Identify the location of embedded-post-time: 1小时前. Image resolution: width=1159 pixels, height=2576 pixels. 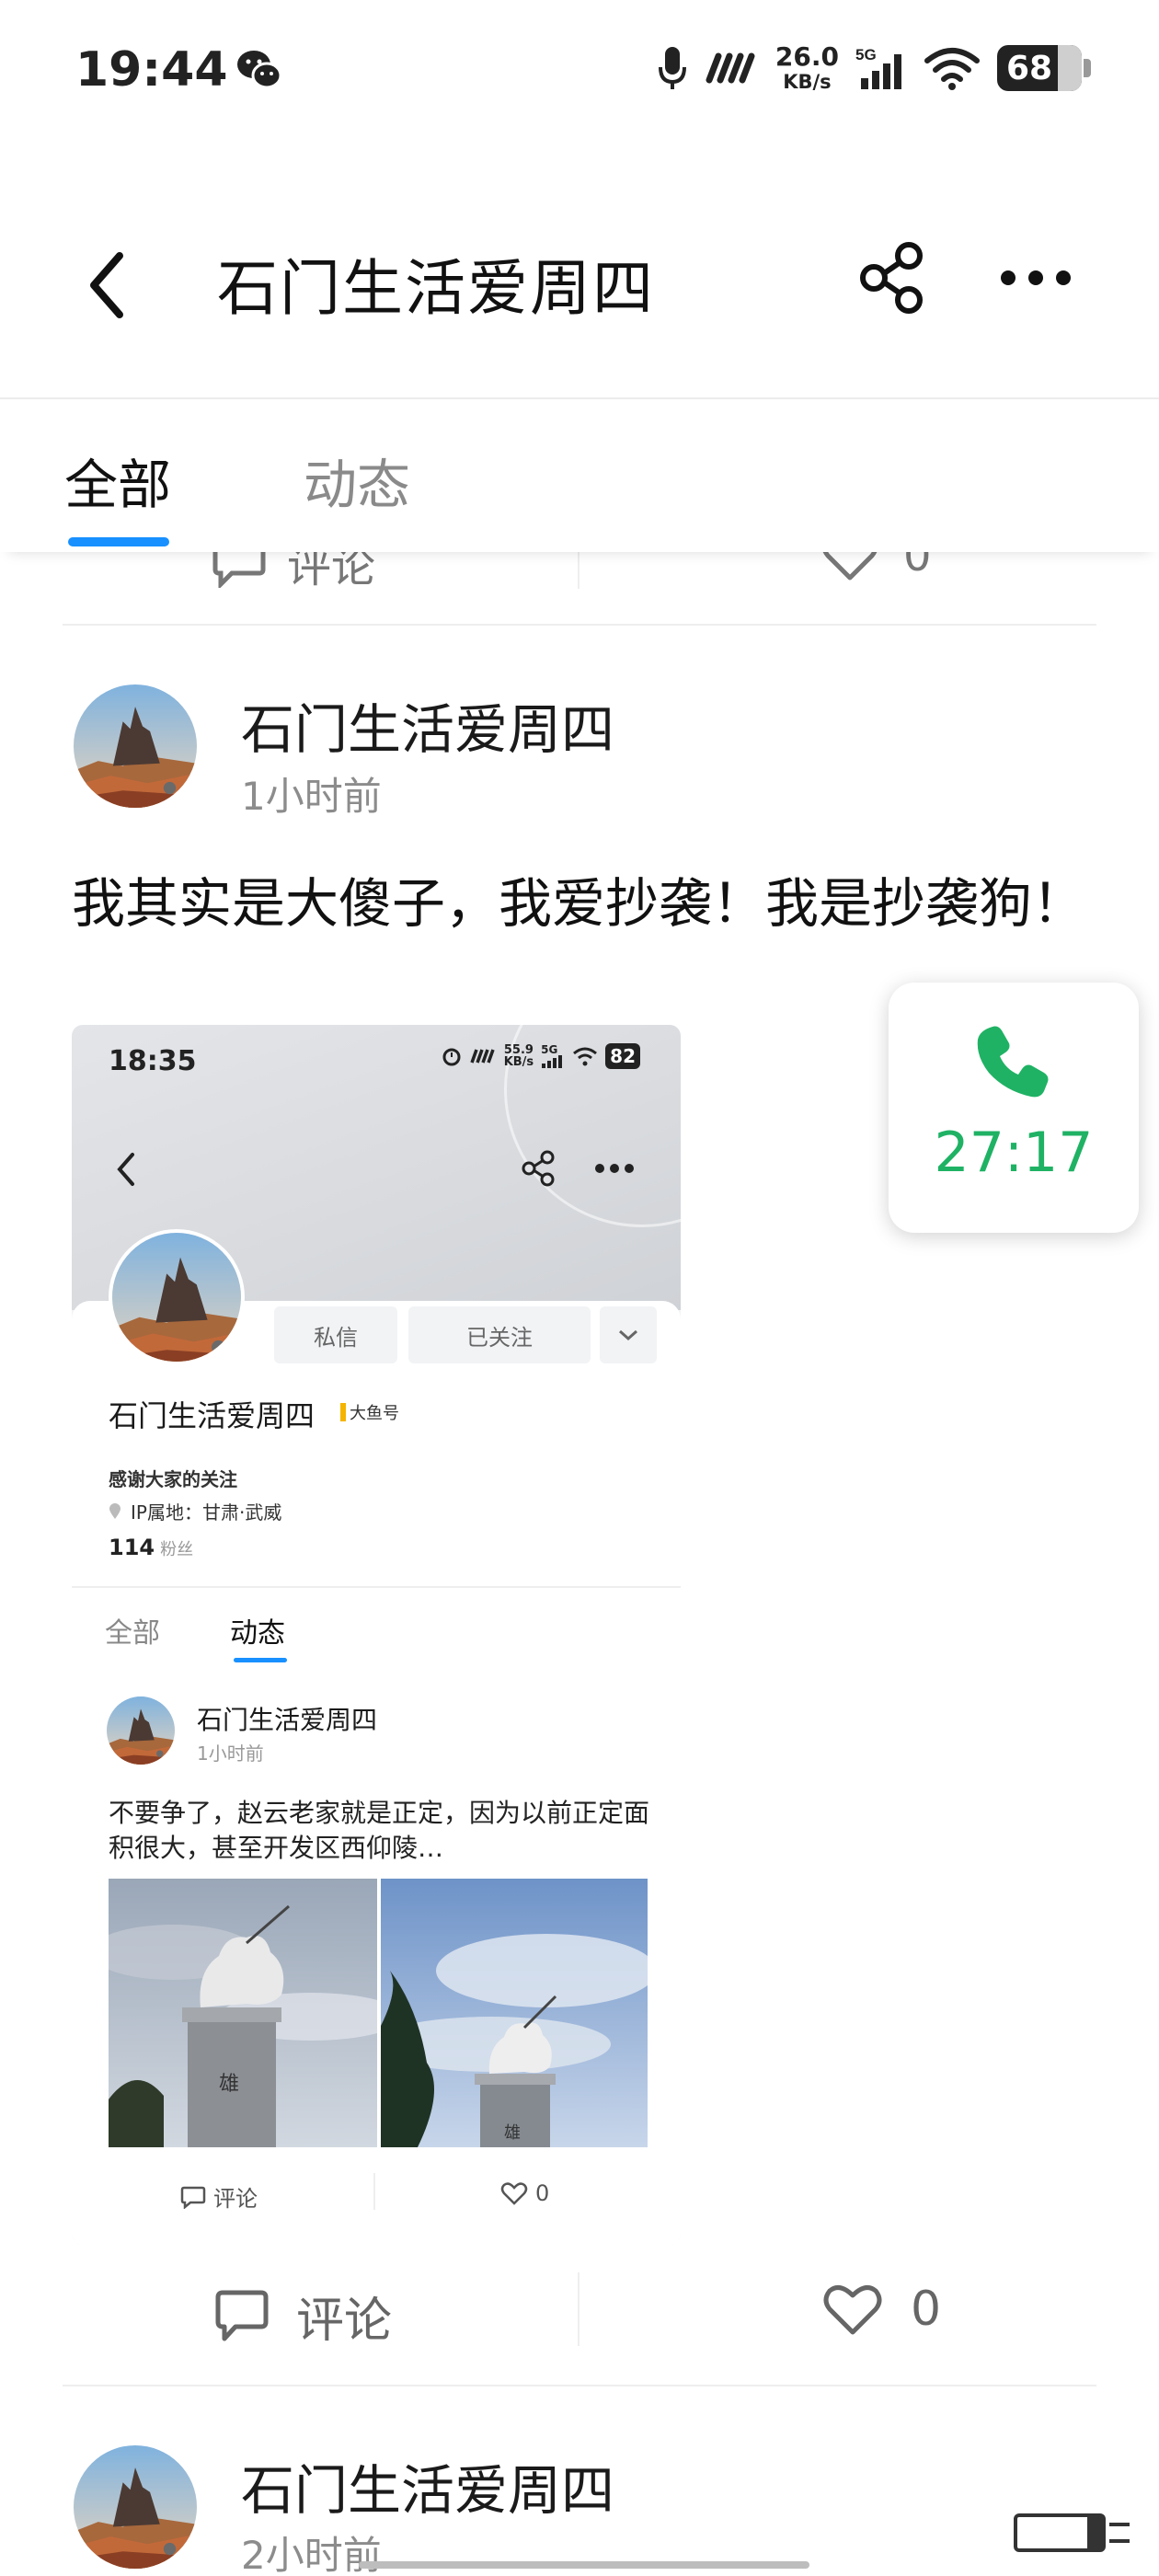
(230, 1753).